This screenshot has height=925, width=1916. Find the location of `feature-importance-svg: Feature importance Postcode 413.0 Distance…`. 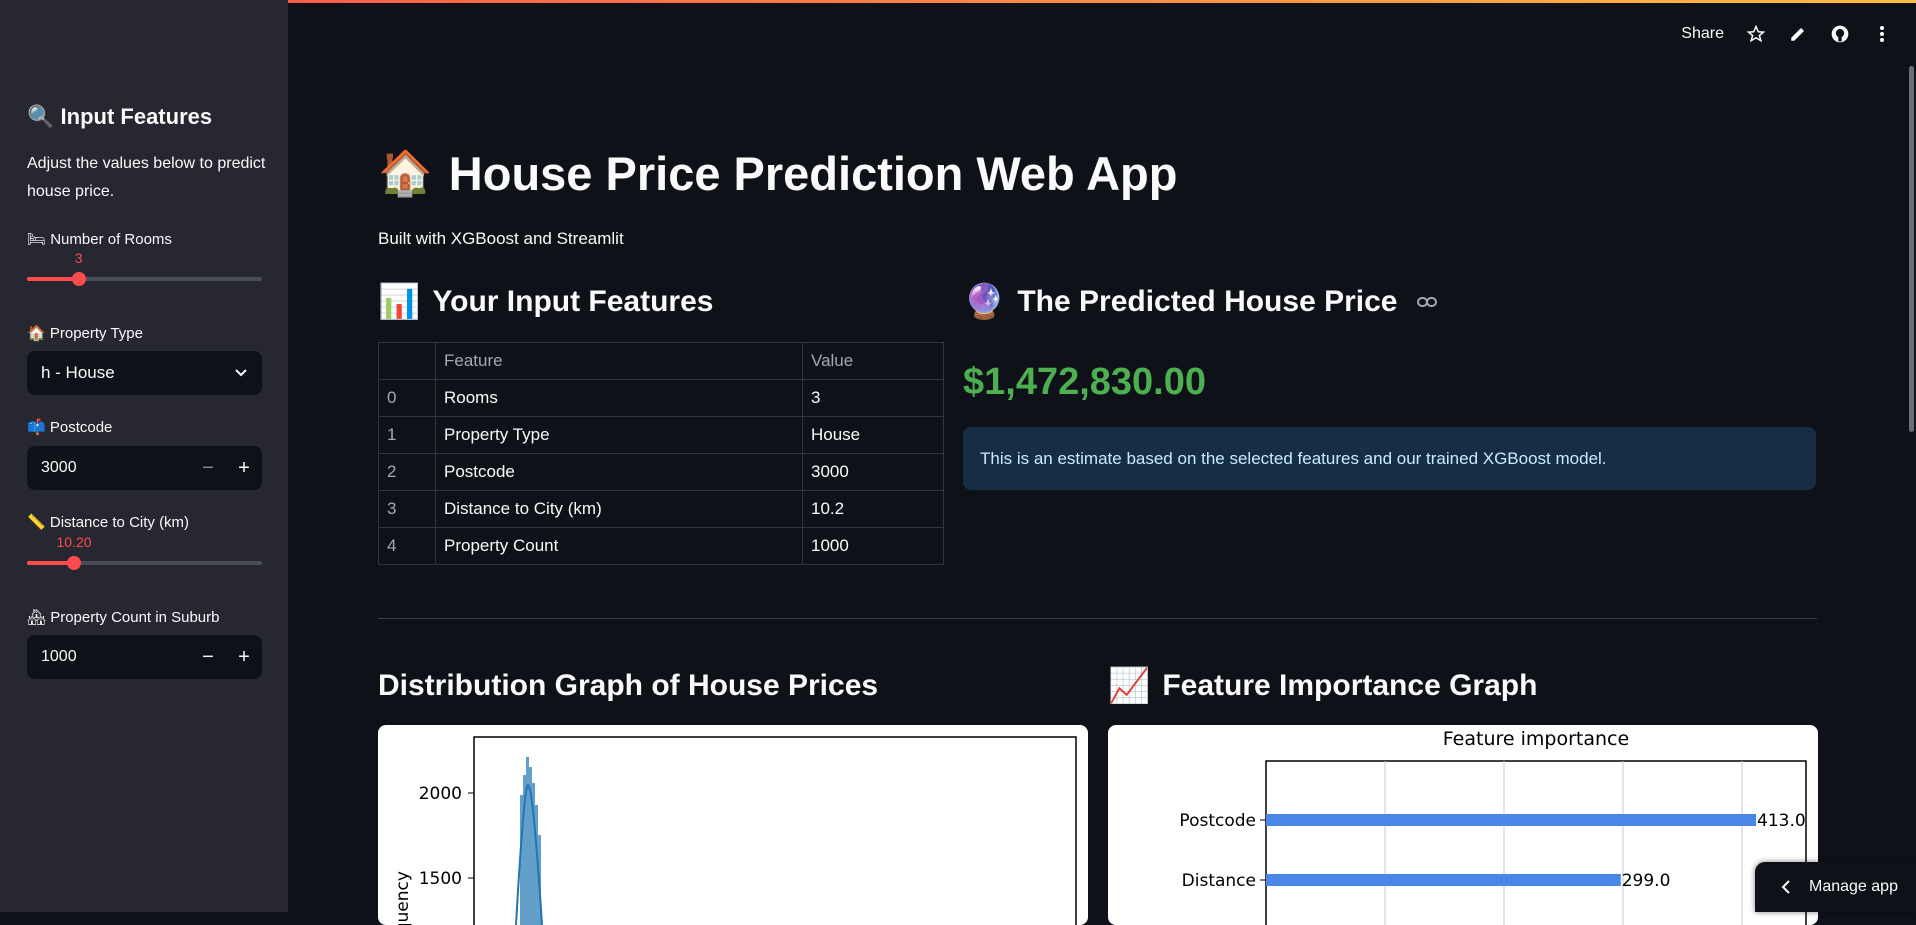

feature-importance-svg: Feature importance Postcode 413.0 Distance… is located at coordinates (1493, 826).